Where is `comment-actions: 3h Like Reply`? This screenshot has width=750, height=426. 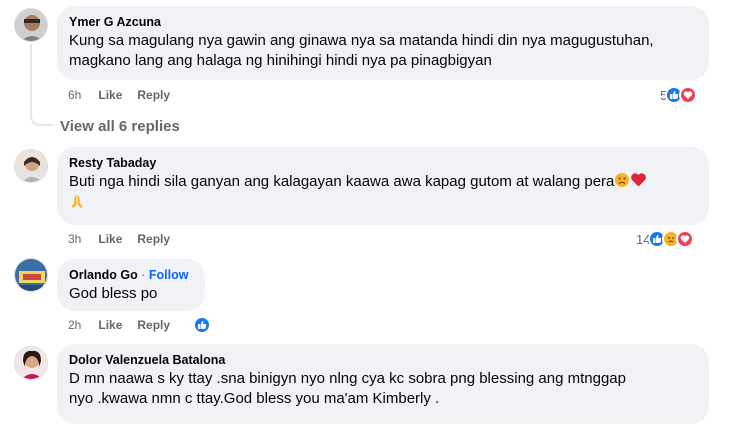
comment-actions: 3h Like Reply is located at coordinates (119, 239).